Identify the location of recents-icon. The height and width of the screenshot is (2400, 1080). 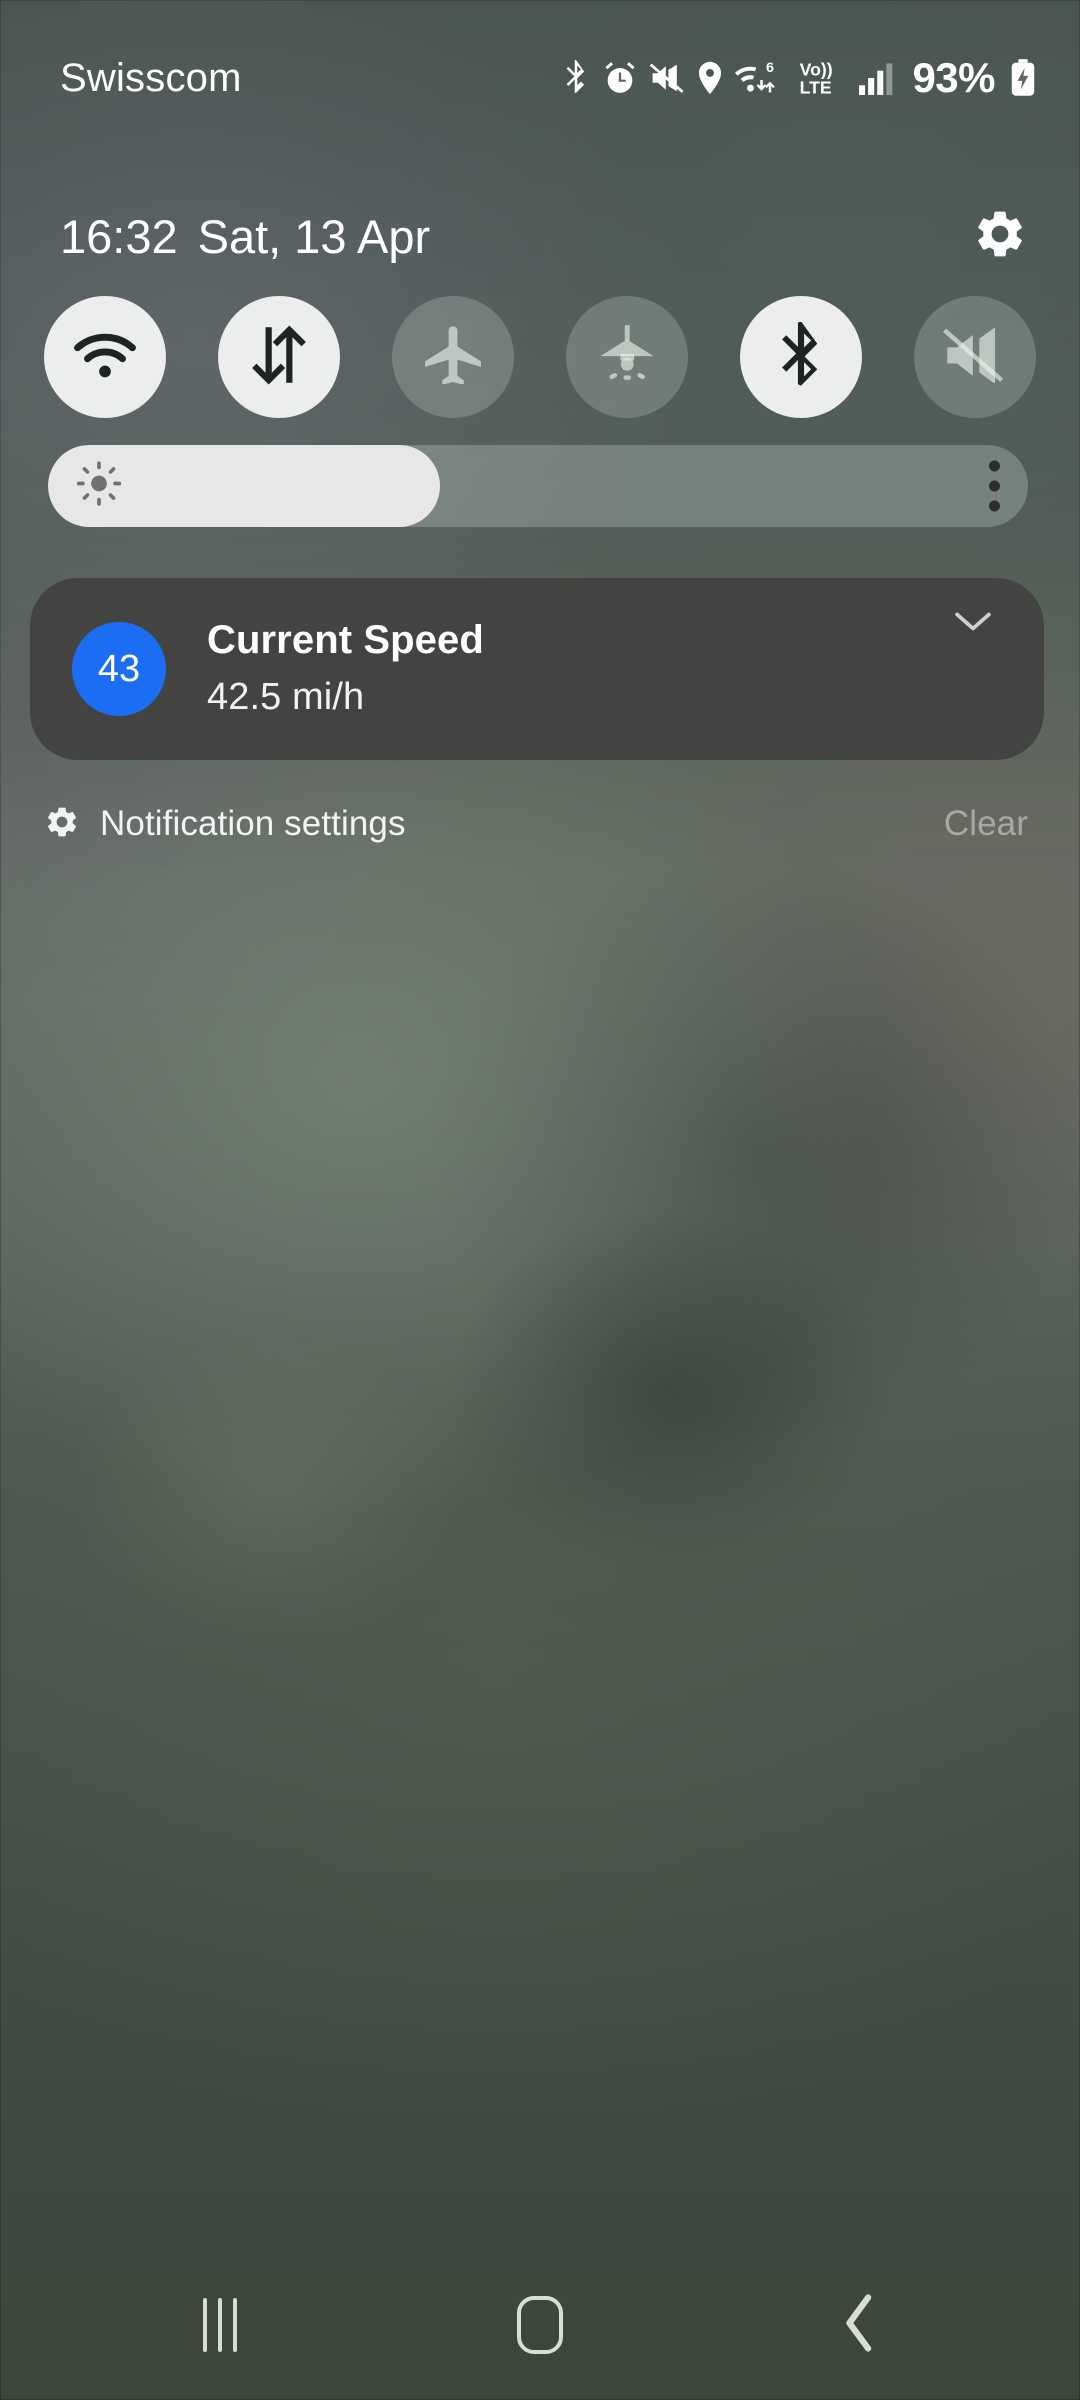
(220, 2325).